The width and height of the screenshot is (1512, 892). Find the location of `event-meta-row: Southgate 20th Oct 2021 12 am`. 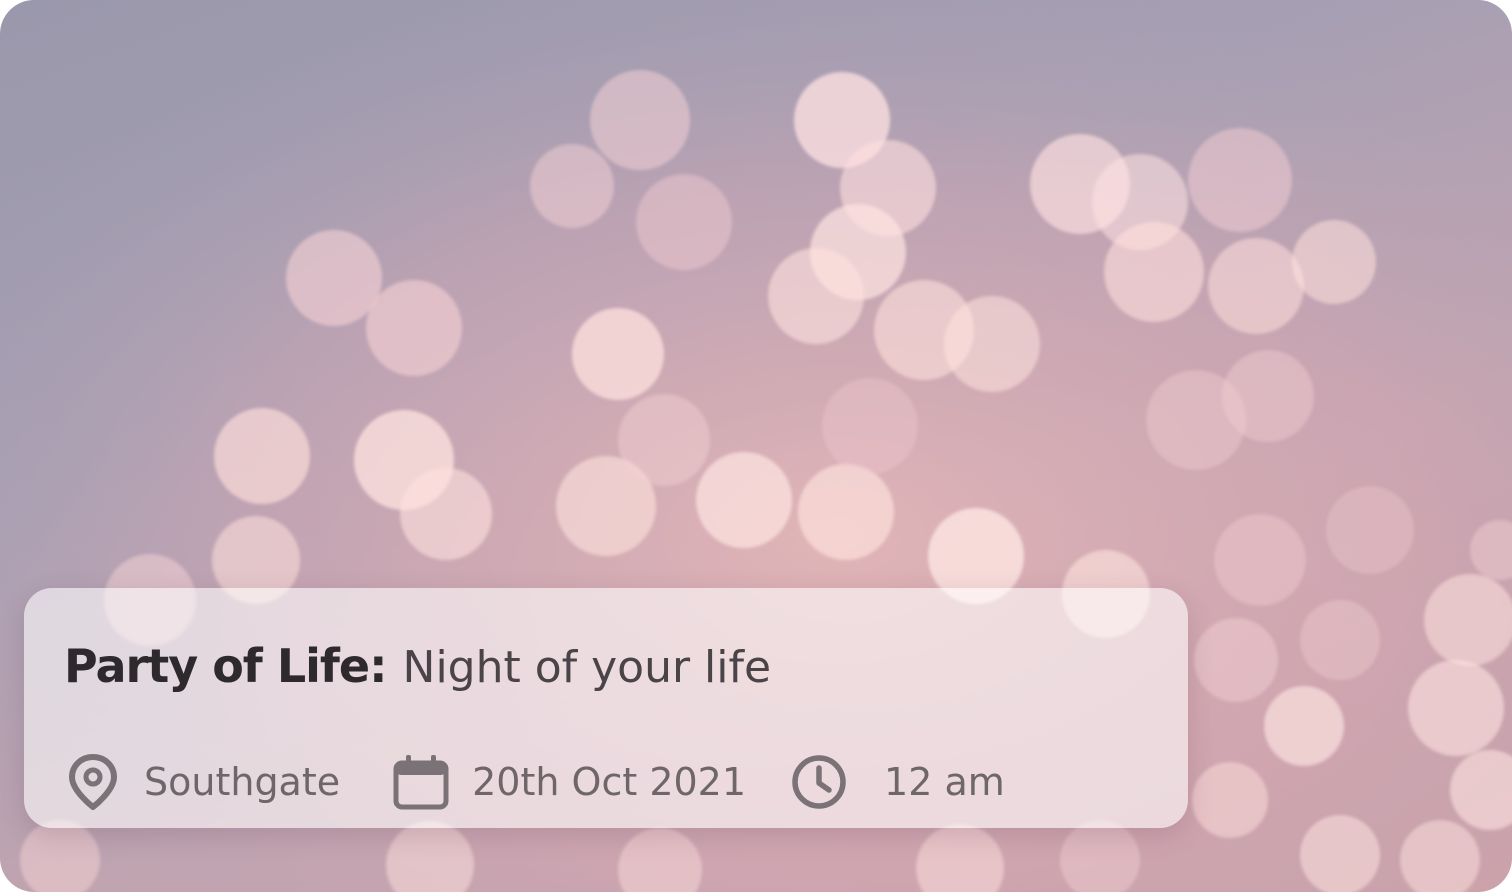

event-meta-row: Southgate 20th Oct 2021 12 am is located at coordinates (534, 782).